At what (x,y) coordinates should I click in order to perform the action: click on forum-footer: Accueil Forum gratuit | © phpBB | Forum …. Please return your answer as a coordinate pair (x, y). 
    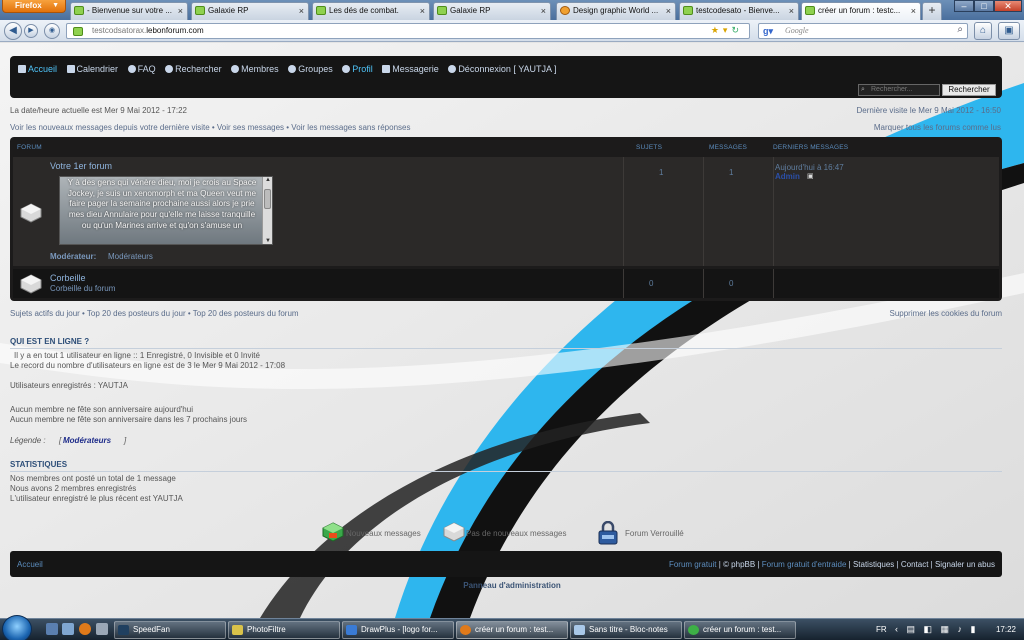
    Looking at the image, I should click on (506, 564).